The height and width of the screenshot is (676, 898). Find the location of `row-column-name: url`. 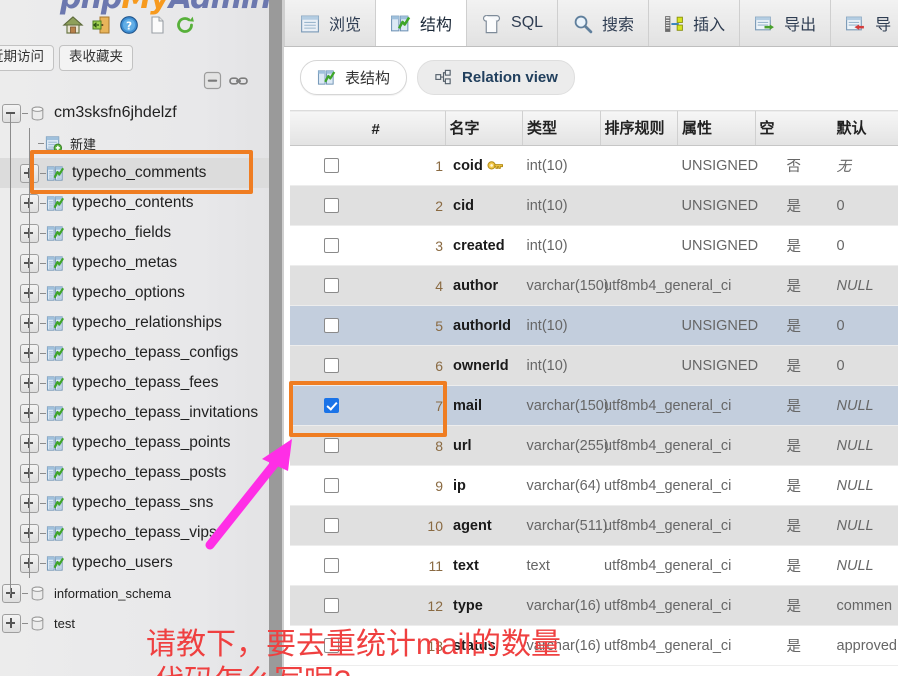

row-column-name: url is located at coordinates (484, 445).